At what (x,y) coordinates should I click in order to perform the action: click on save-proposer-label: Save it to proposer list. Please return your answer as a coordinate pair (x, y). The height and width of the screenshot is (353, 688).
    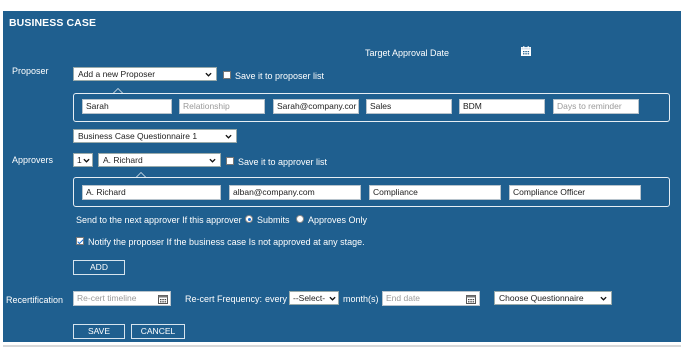
    Looking at the image, I should click on (280, 76).